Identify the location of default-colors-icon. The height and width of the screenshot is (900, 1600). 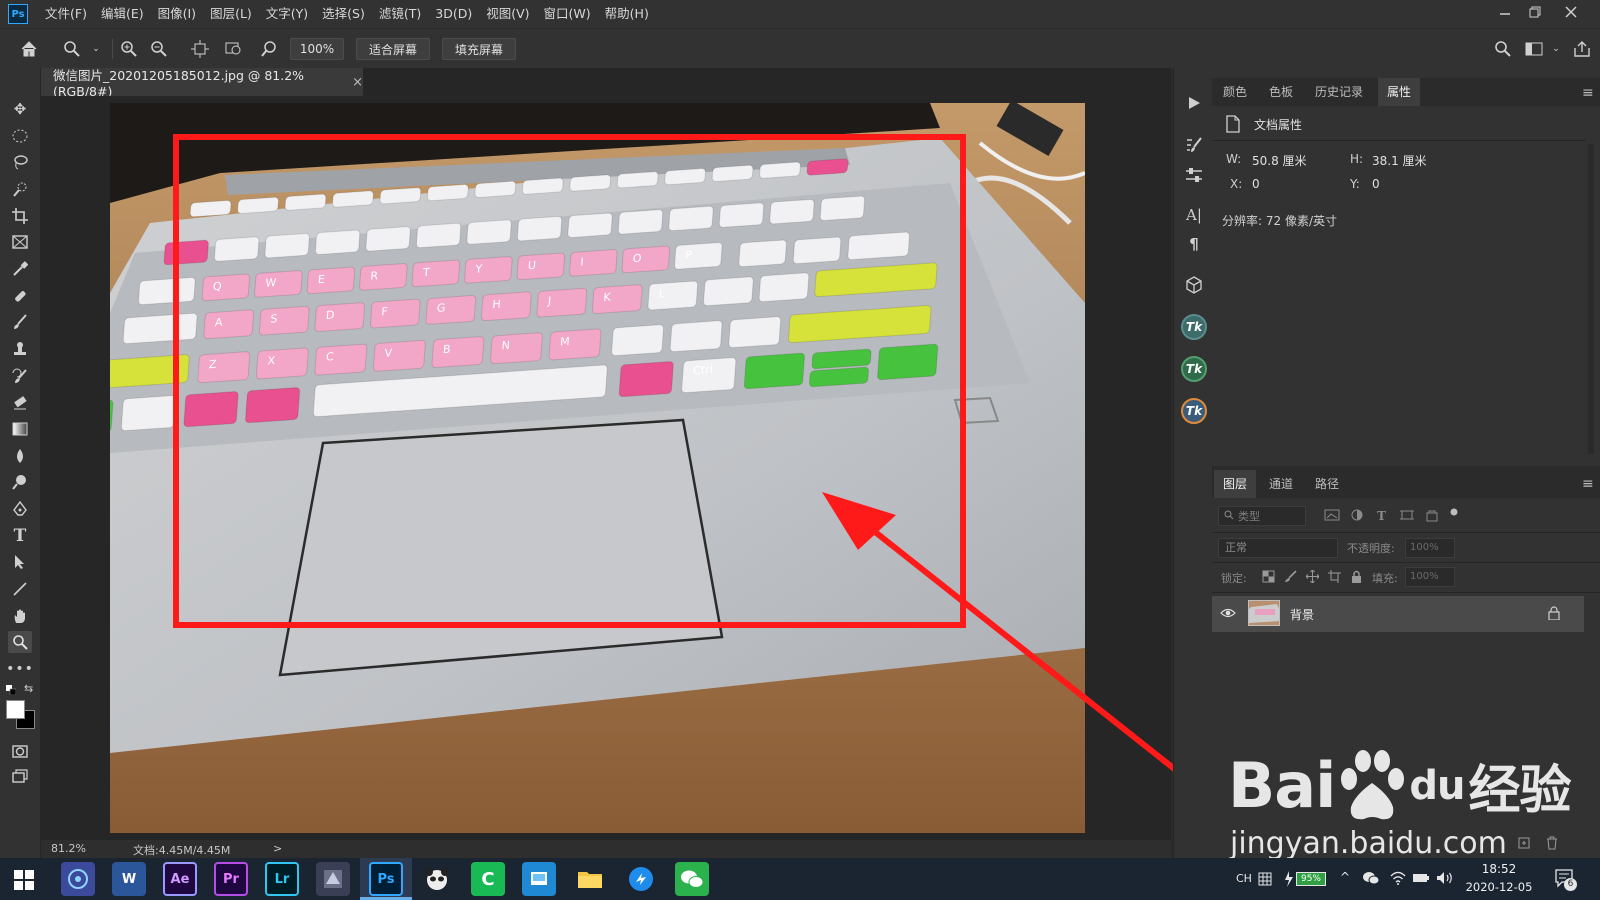
(11, 690).